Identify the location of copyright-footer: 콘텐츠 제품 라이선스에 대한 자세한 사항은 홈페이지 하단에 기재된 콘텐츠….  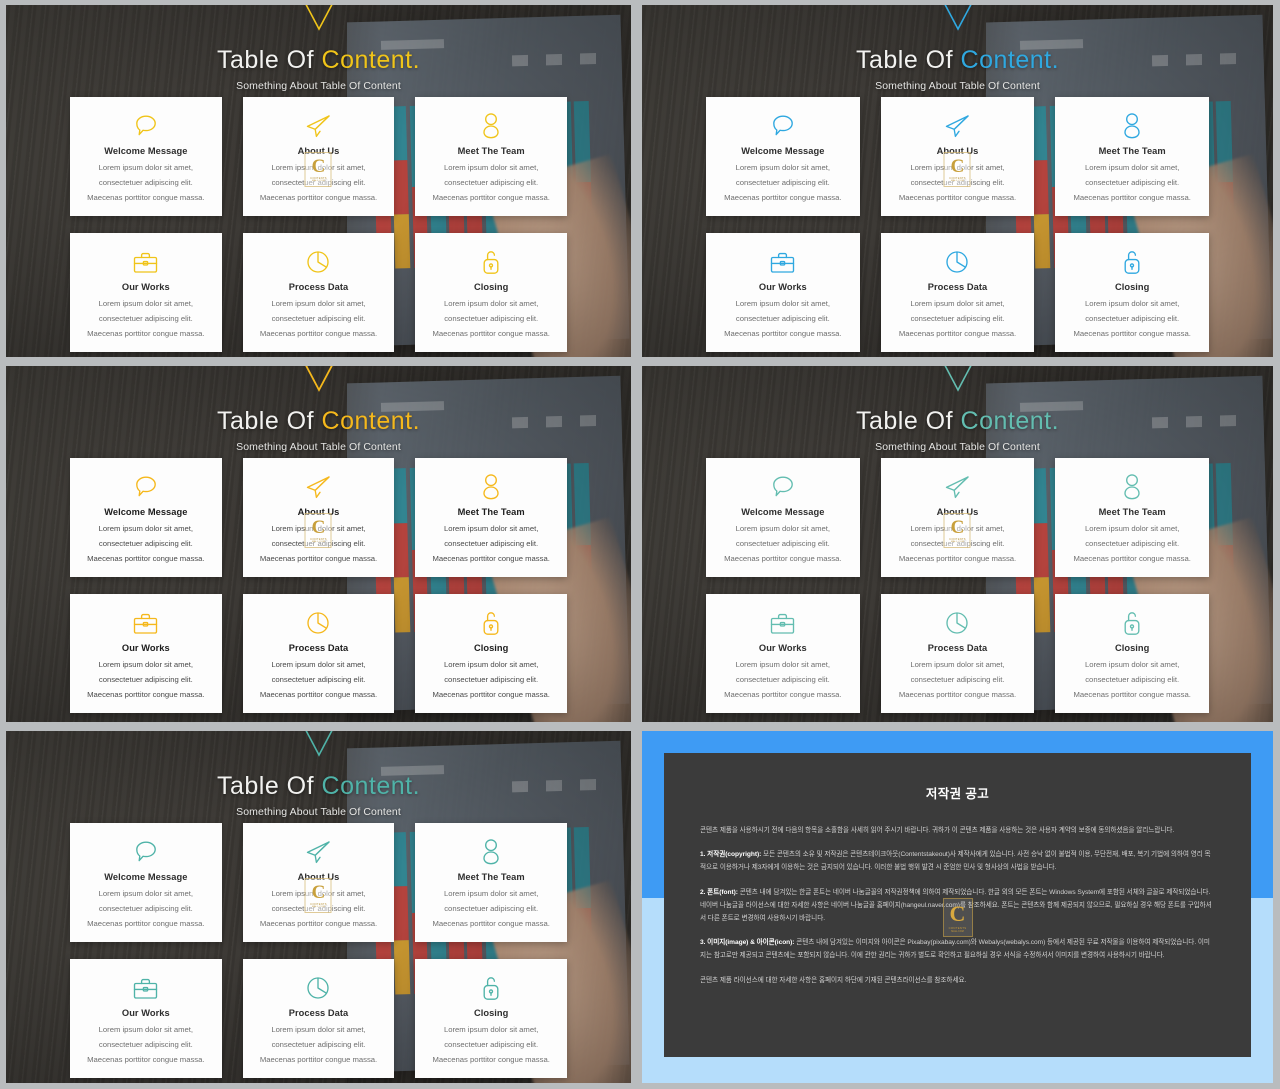
(833, 980).